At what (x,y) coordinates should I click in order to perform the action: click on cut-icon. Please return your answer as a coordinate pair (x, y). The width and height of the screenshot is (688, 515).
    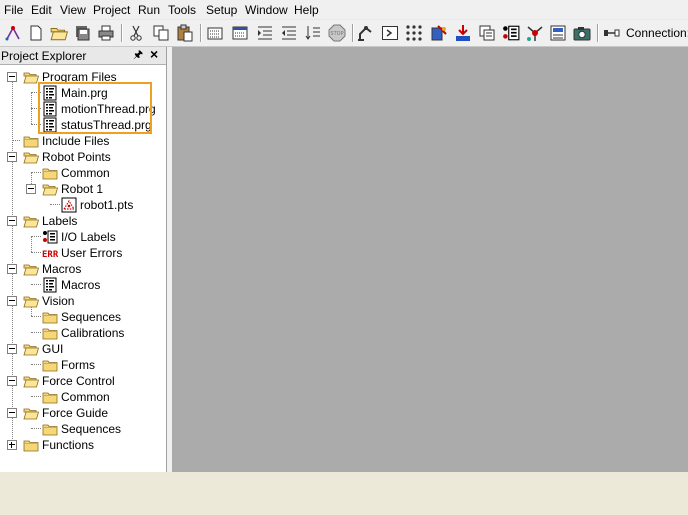
    Looking at the image, I should click on (136, 33).